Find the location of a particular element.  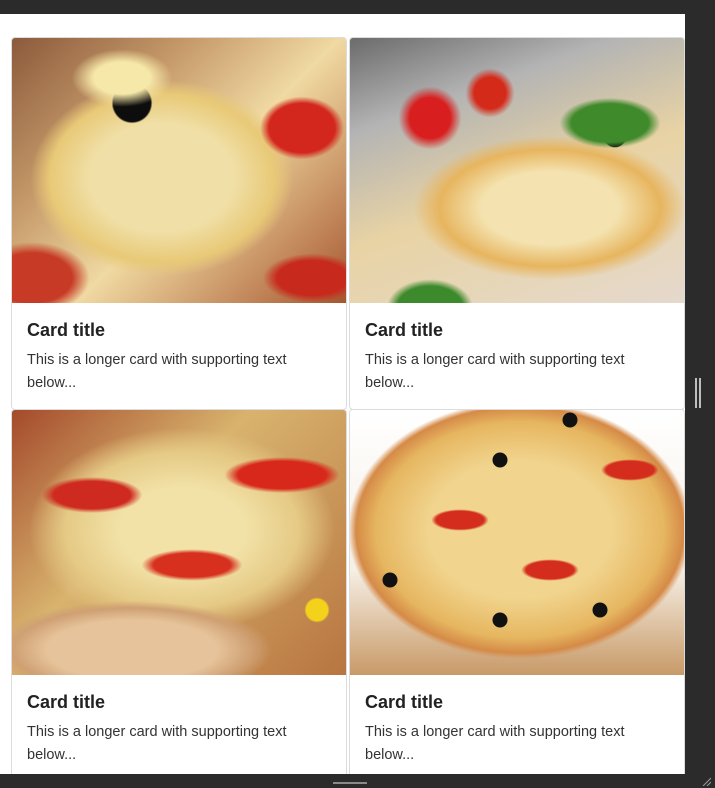

horizontal-drag-handle-icon is located at coordinates (350, 783).